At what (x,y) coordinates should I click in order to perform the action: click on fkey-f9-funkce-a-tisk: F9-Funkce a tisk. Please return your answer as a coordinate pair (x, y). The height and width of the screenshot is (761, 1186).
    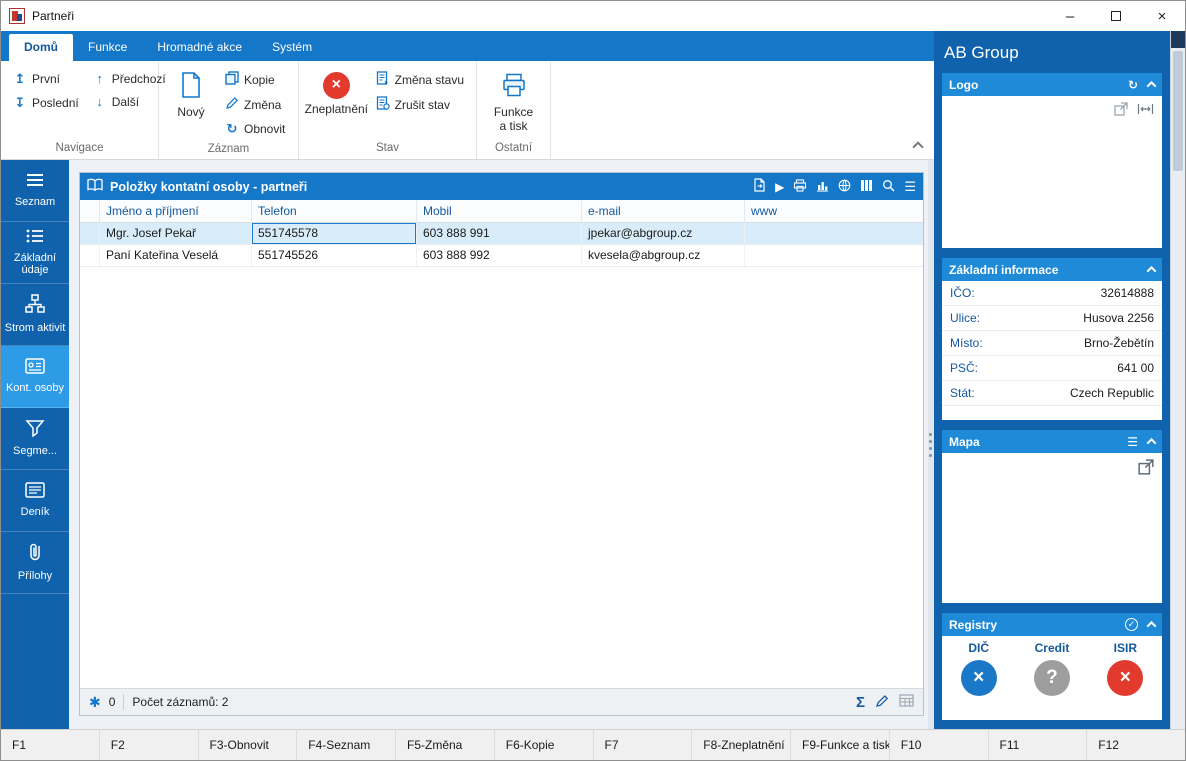
    Looking at the image, I should click on (840, 745).